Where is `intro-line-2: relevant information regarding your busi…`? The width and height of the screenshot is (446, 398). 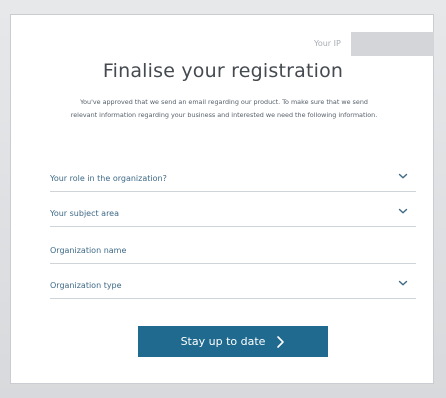
intro-line-2: relevant information regarding your busi… is located at coordinates (224, 115).